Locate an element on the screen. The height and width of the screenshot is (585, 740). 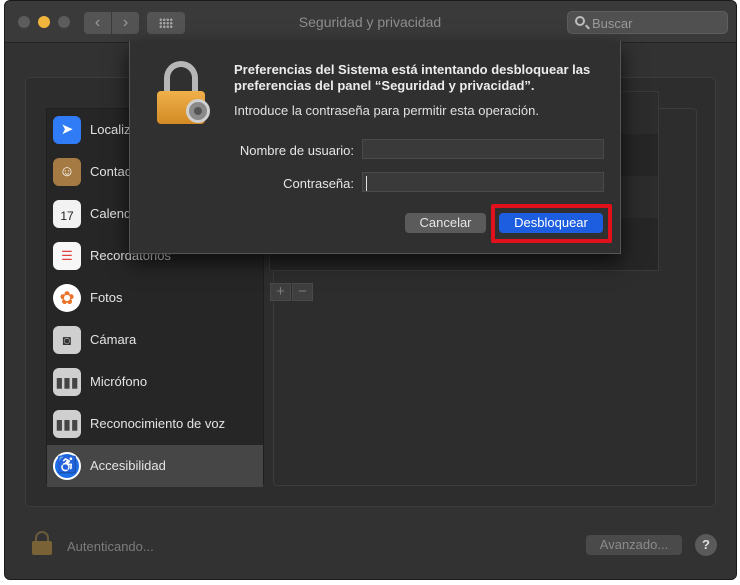
add-app-button: + is located at coordinates (280, 292).